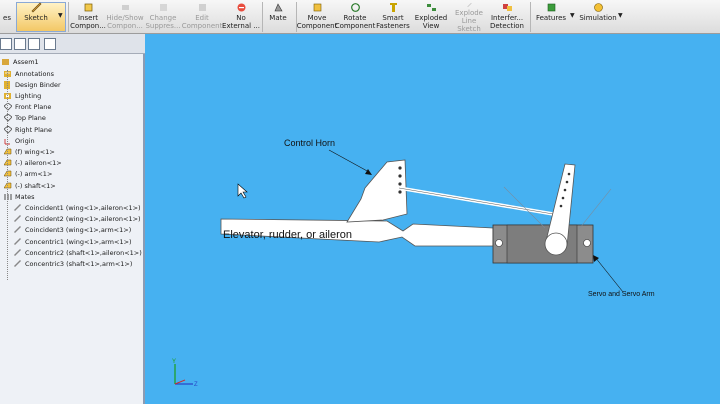  Describe the element at coordinates (20, 44) in the screenshot. I see `tab-propertymanager` at that location.